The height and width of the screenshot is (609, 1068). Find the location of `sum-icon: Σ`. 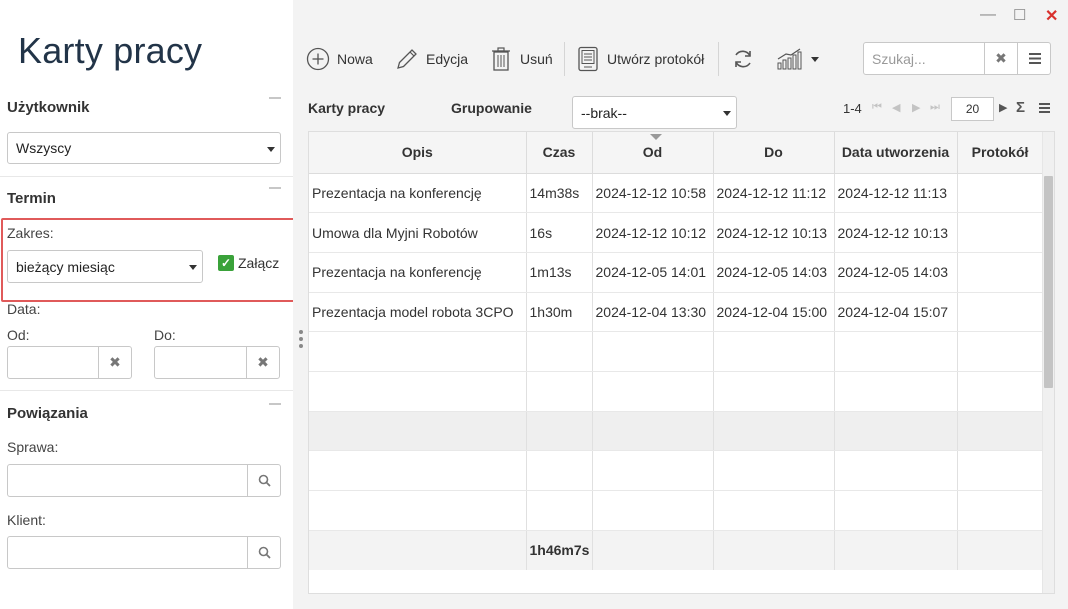

sum-icon: Σ is located at coordinates (1020, 107).